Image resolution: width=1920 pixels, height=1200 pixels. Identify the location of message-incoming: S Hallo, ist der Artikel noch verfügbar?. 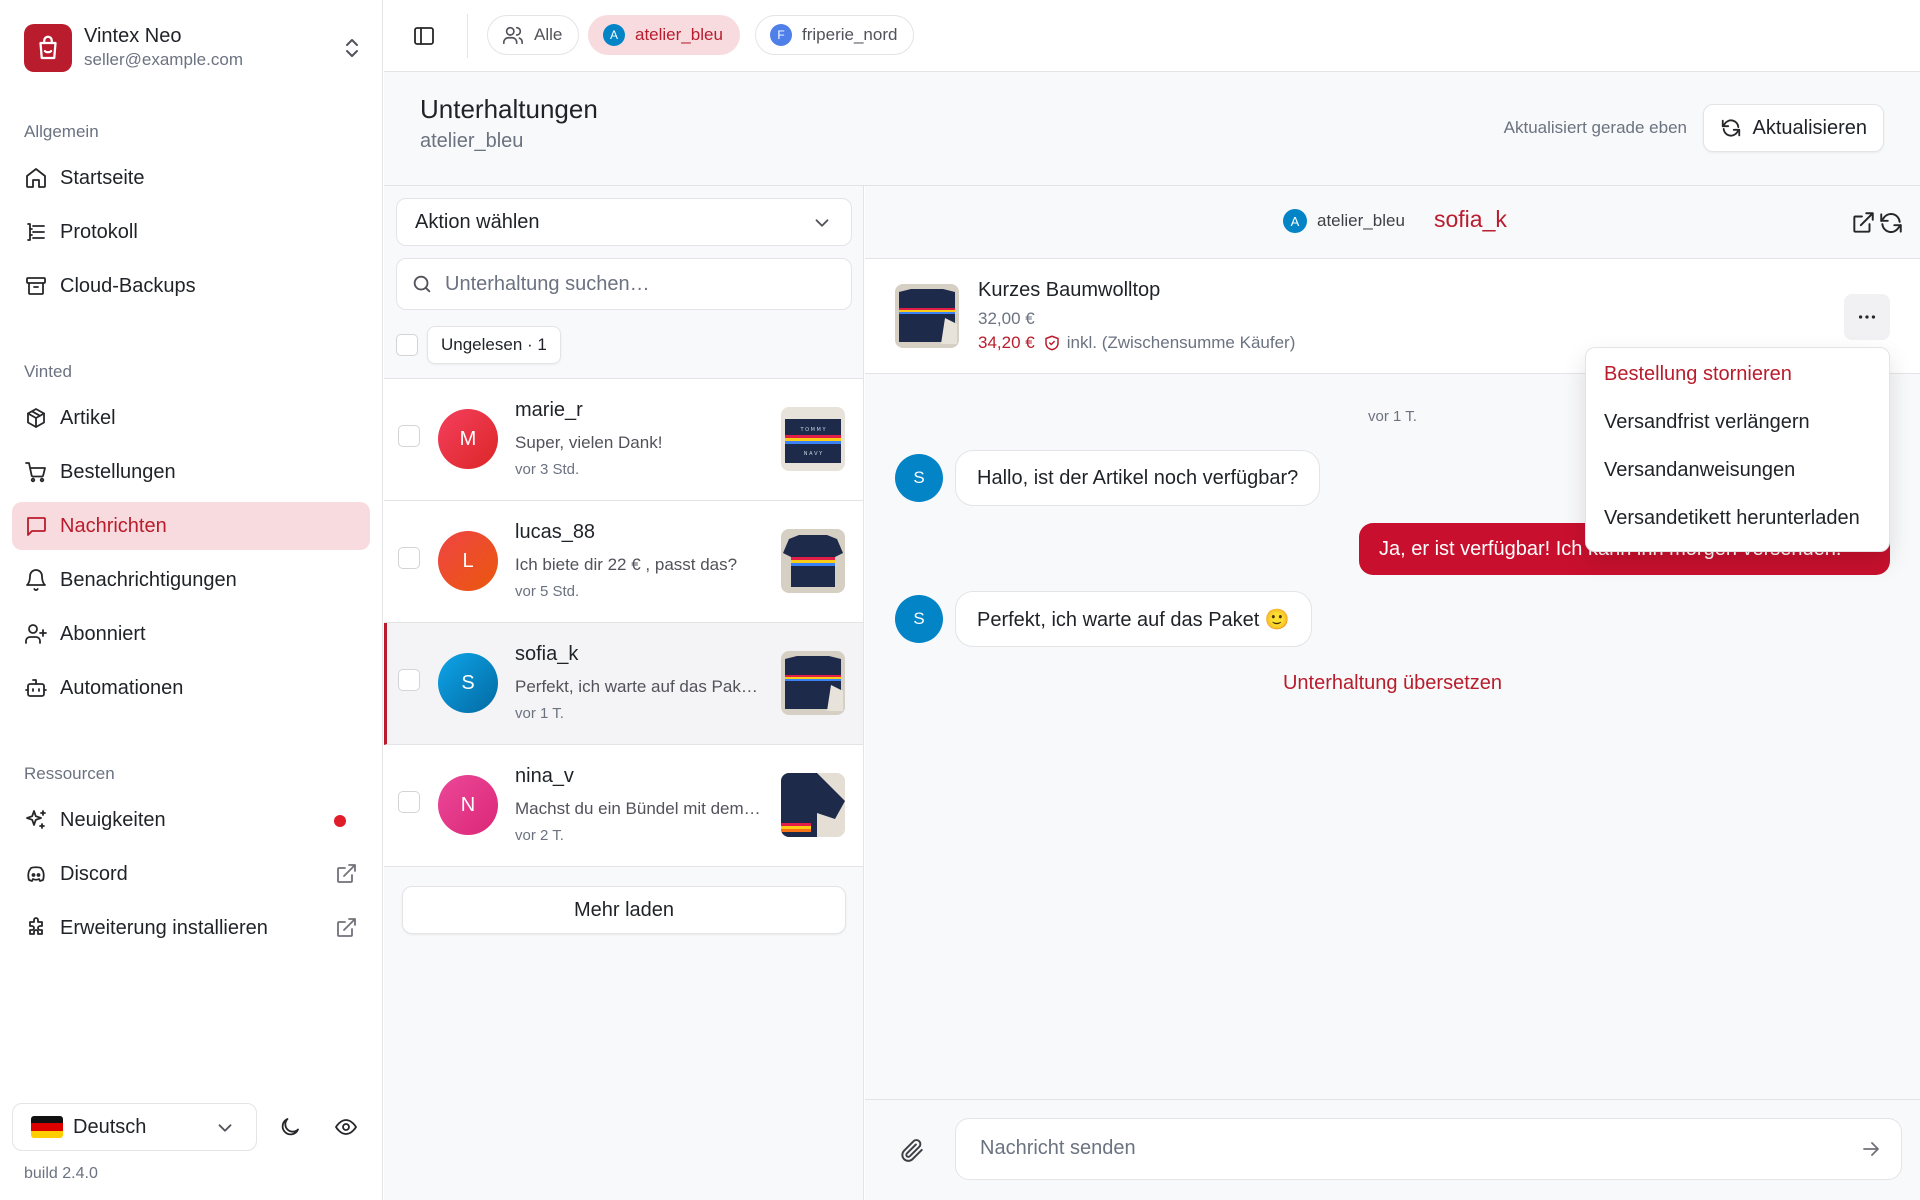
(1108, 478).